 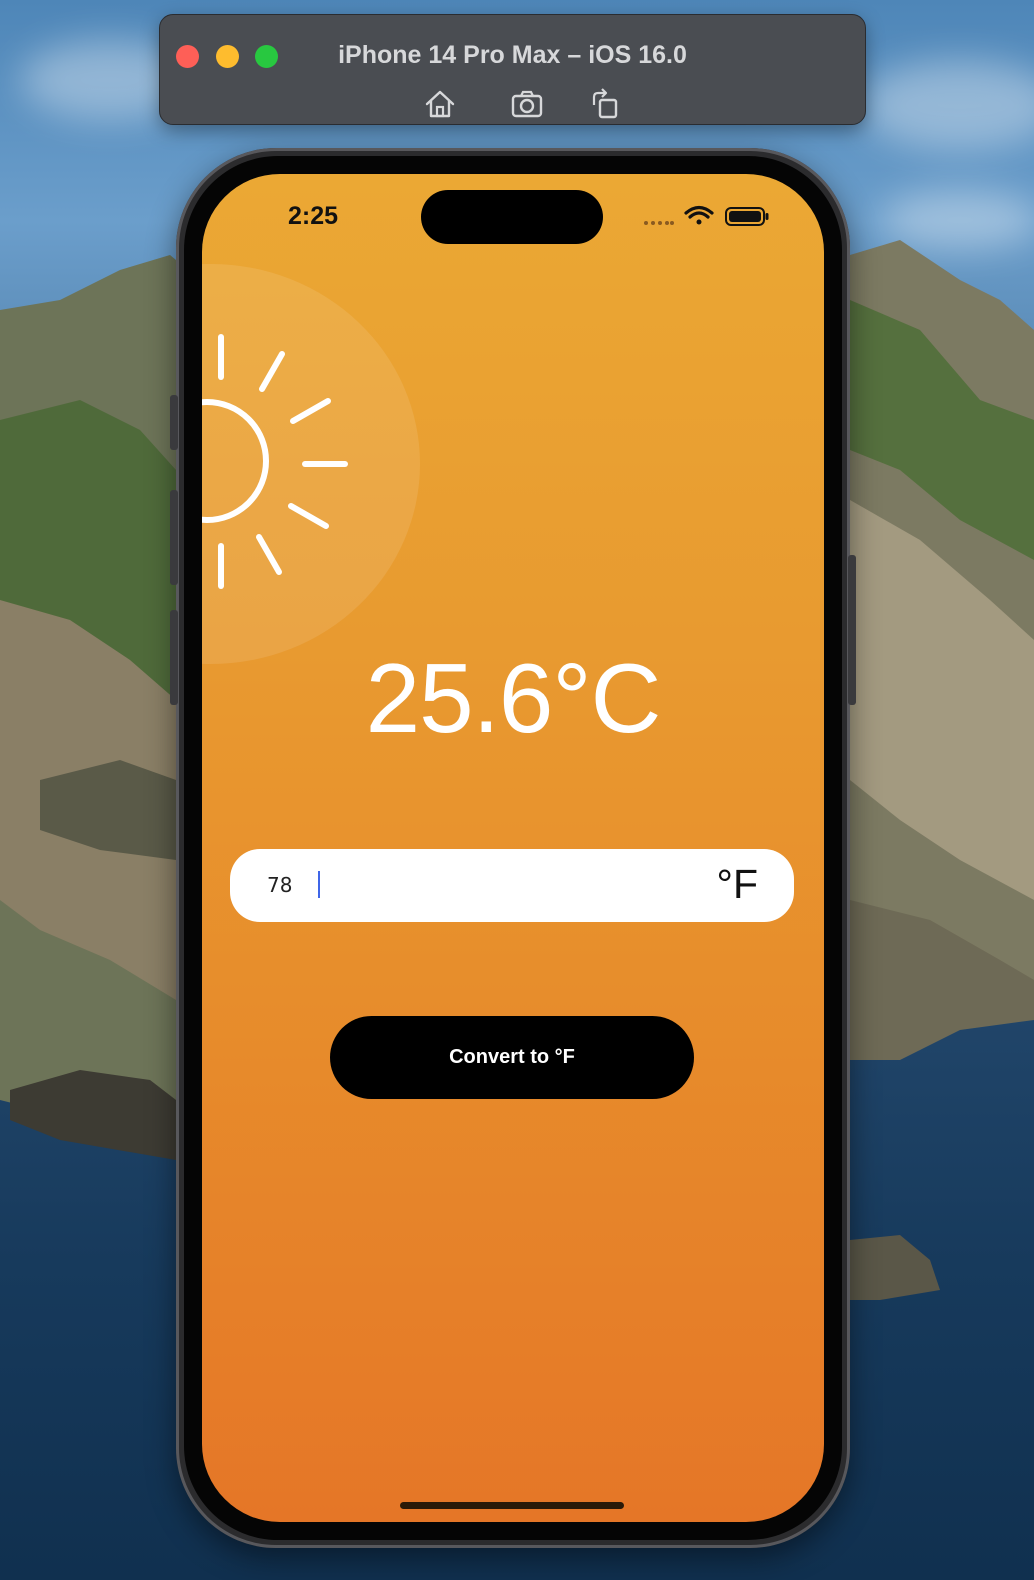 What do you see at coordinates (659, 223) in the screenshot?
I see `signal-icon` at bounding box center [659, 223].